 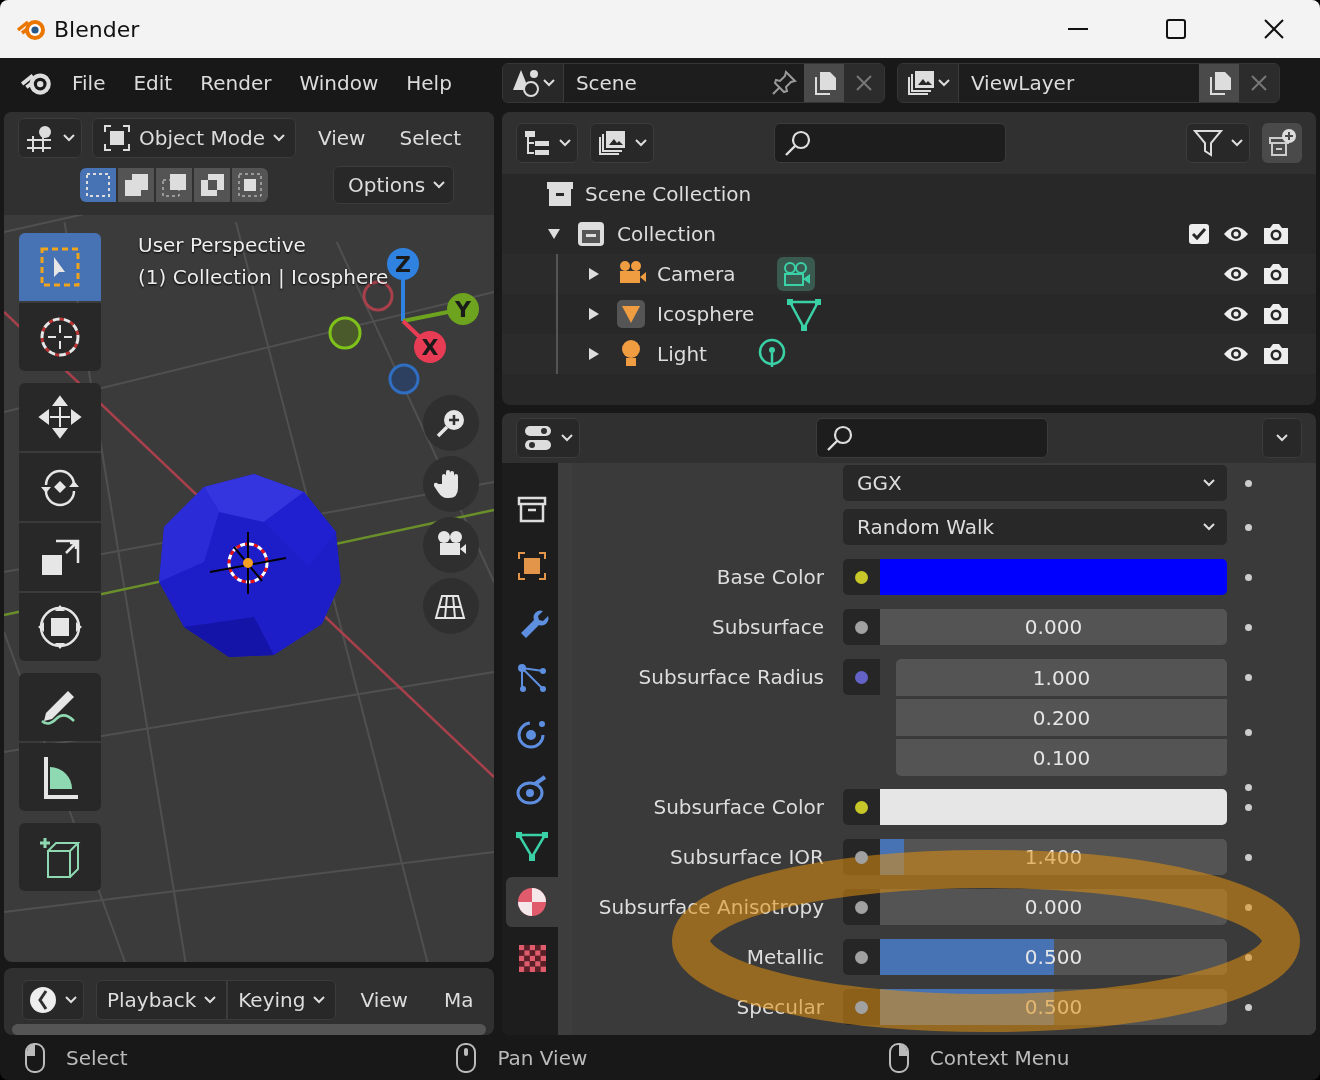 What do you see at coordinates (666, 234) in the screenshot?
I see `outliner-item-name: Collection` at bounding box center [666, 234].